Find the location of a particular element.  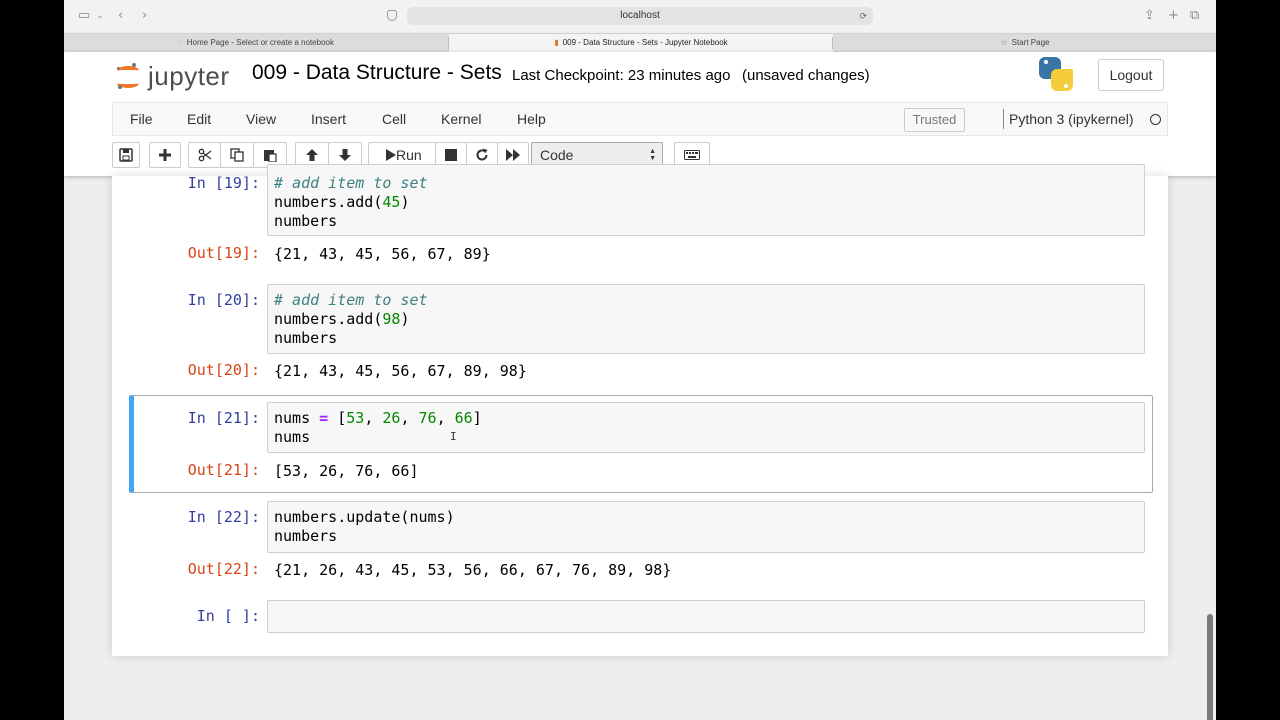

scrollbar-thumb is located at coordinates (1210, 667).